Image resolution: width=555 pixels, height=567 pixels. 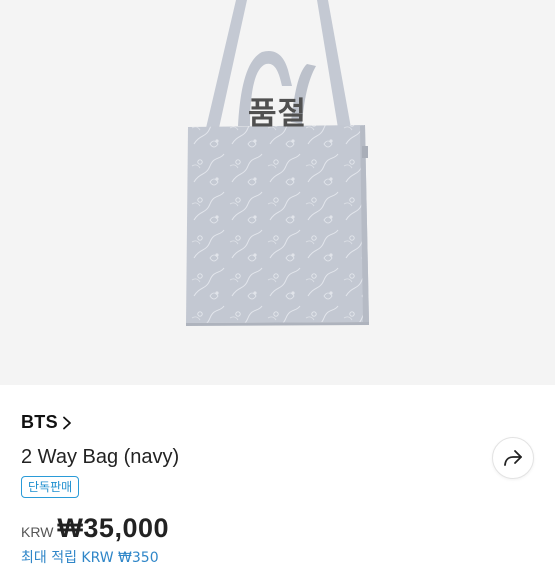 What do you see at coordinates (90, 558) in the screenshot?
I see `max-points-text: 최대 적립 KRW ₩350` at bounding box center [90, 558].